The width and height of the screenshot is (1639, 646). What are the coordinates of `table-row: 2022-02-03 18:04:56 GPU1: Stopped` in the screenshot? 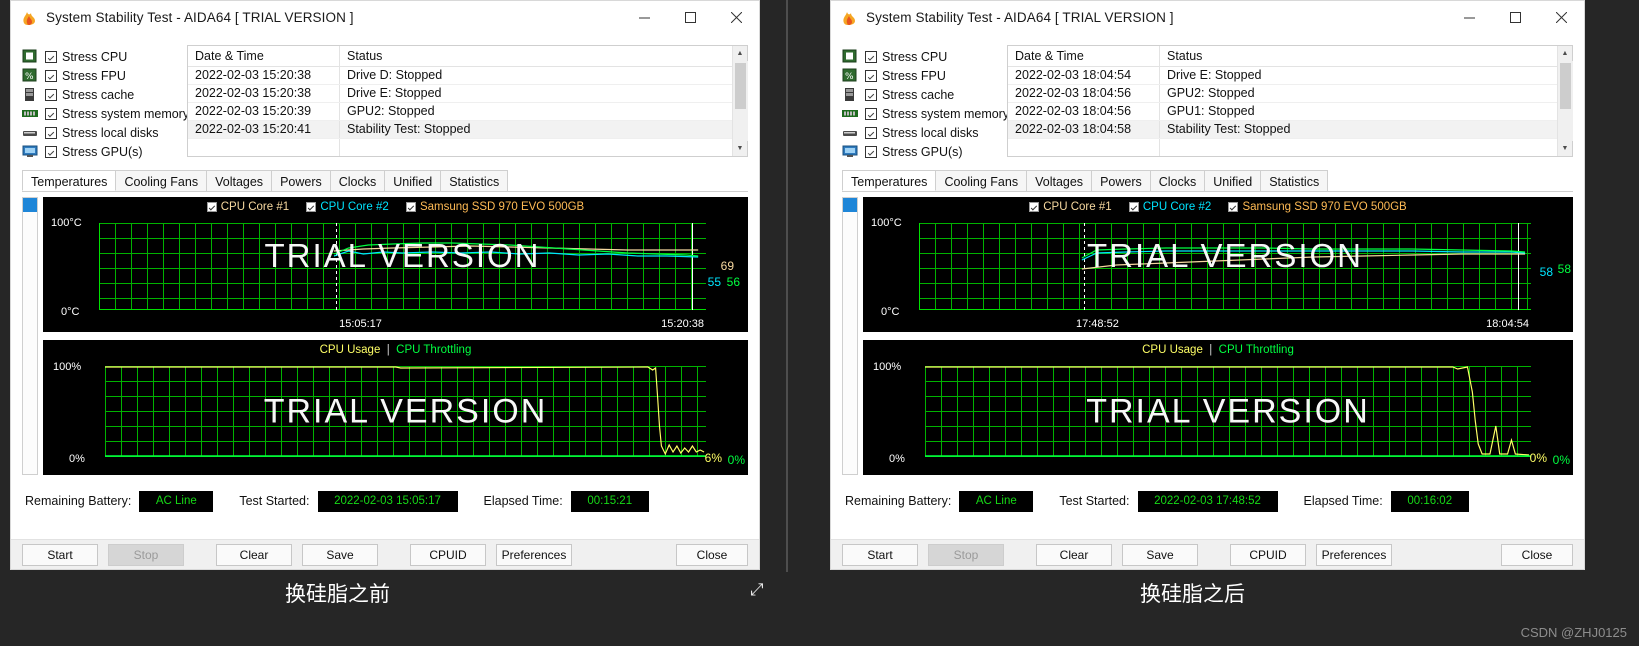 It's located at (1282, 112).